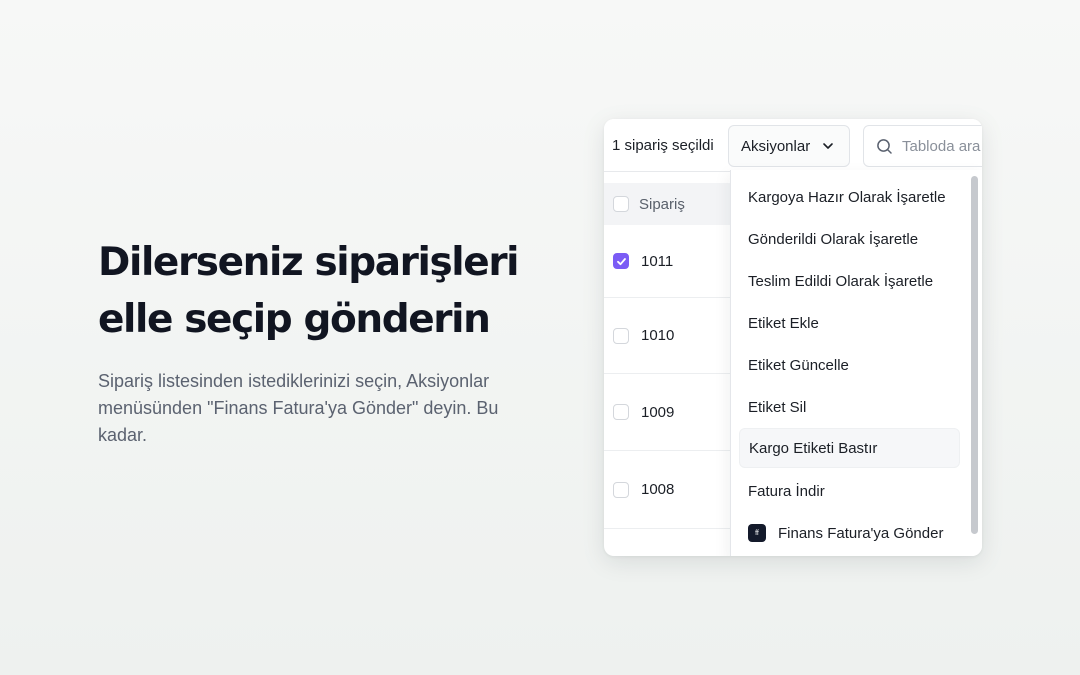  I want to click on actions-dropdown-button: Aksiyonlar, so click(789, 146).